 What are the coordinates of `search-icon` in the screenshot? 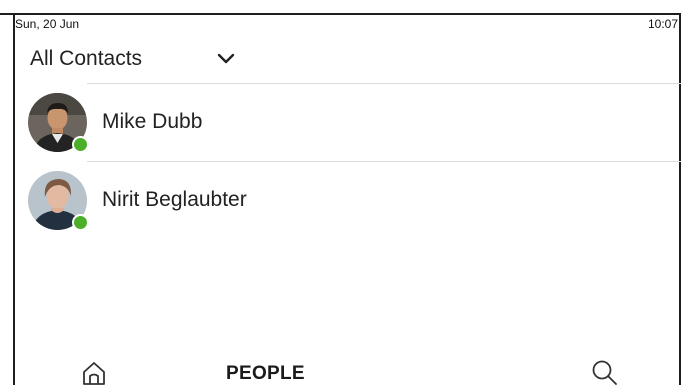 It's located at (604, 372).